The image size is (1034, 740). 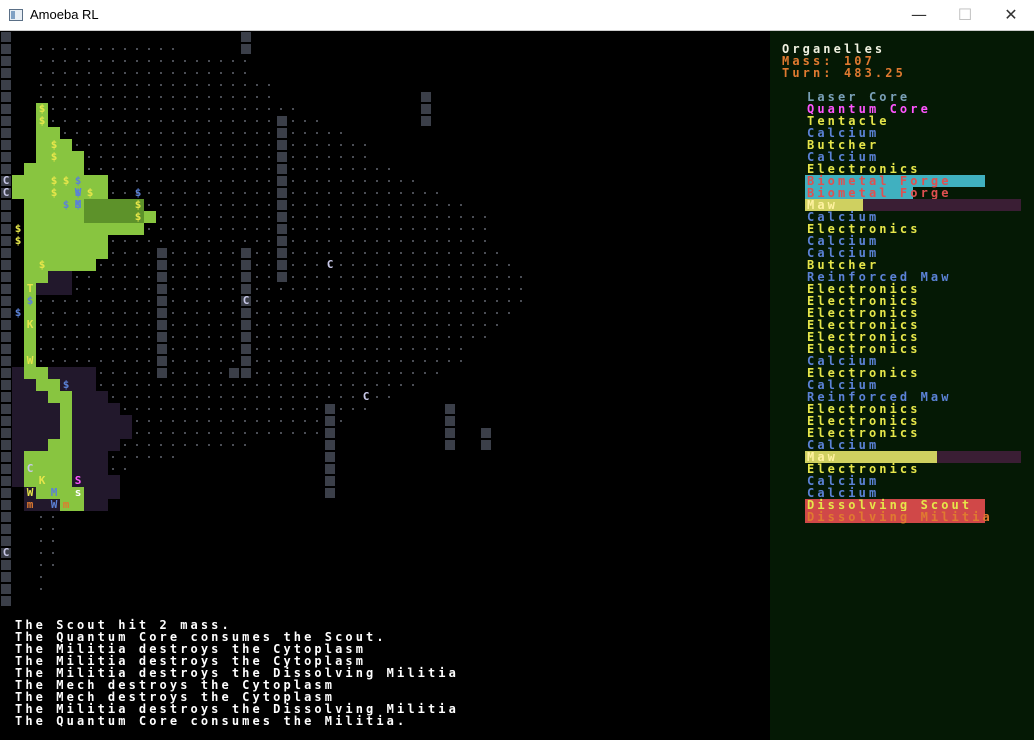 I want to click on organelle-health-bar-empty, so click(x=979, y=457).